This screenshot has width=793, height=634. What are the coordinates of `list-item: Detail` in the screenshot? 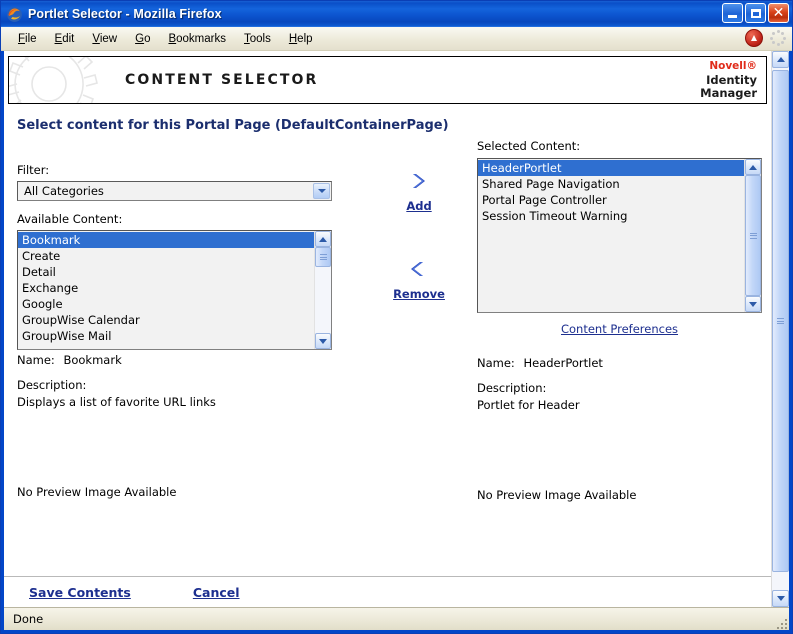 It's located at (166, 272).